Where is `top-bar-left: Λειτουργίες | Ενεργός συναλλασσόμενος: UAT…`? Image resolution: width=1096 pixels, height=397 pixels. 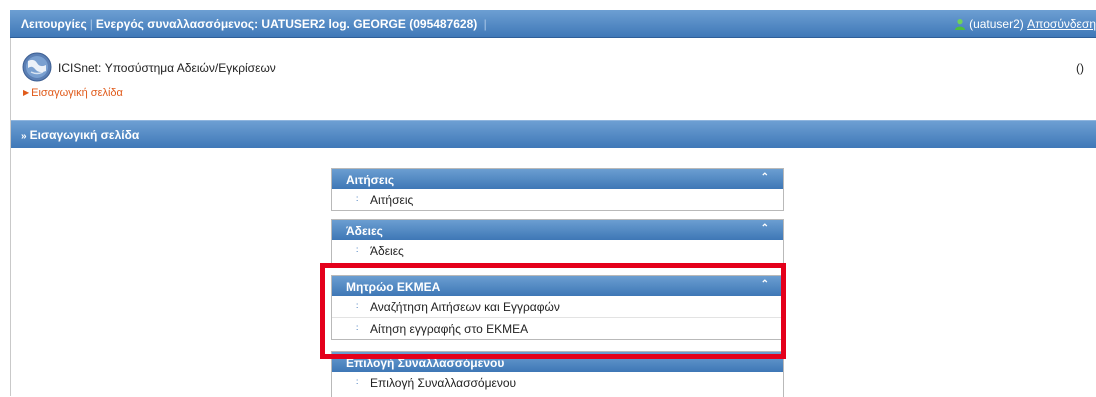 top-bar-left: Λειτουργίες | Ενεργός συναλλασσόμενος: UAT… is located at coordinates (255, 24).